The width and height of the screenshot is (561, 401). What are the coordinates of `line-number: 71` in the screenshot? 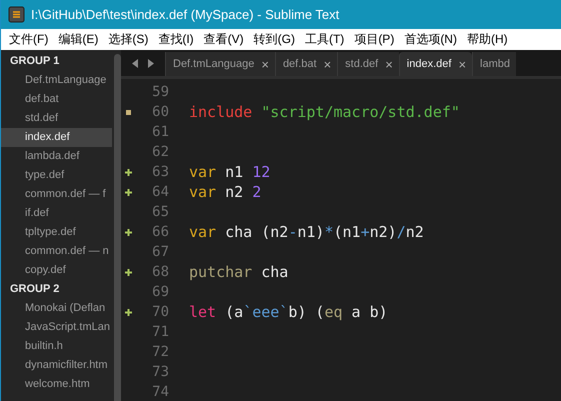 It's located at (160, 332).